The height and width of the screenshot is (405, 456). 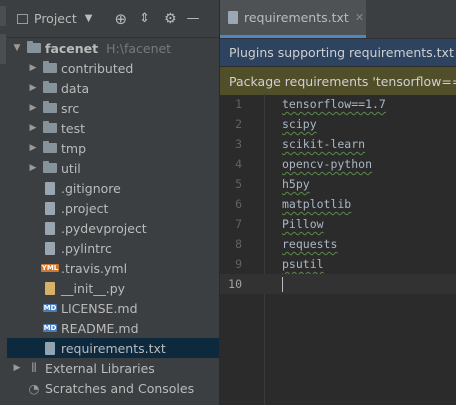 What do you see at coordinates (238, 104) in the screenshot?
I see `line-number: 1` at bounding box center [238, 104].